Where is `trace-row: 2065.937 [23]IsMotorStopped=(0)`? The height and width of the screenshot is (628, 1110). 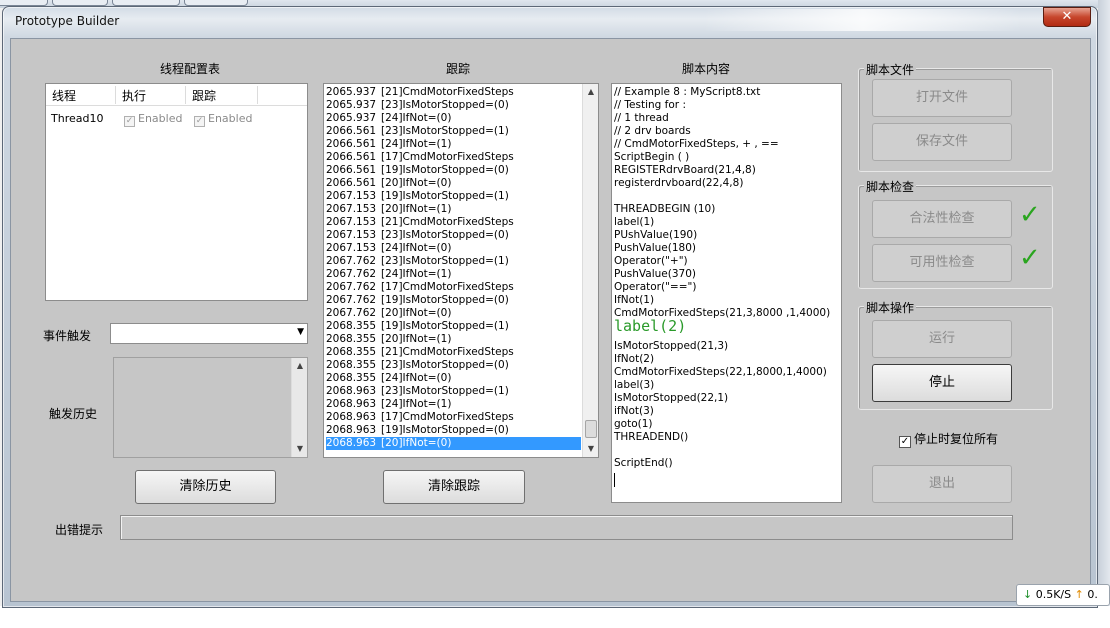 trace-row: 2065.937 [23]IsMotorStopped=(0) is located at coordinates (453, 105).